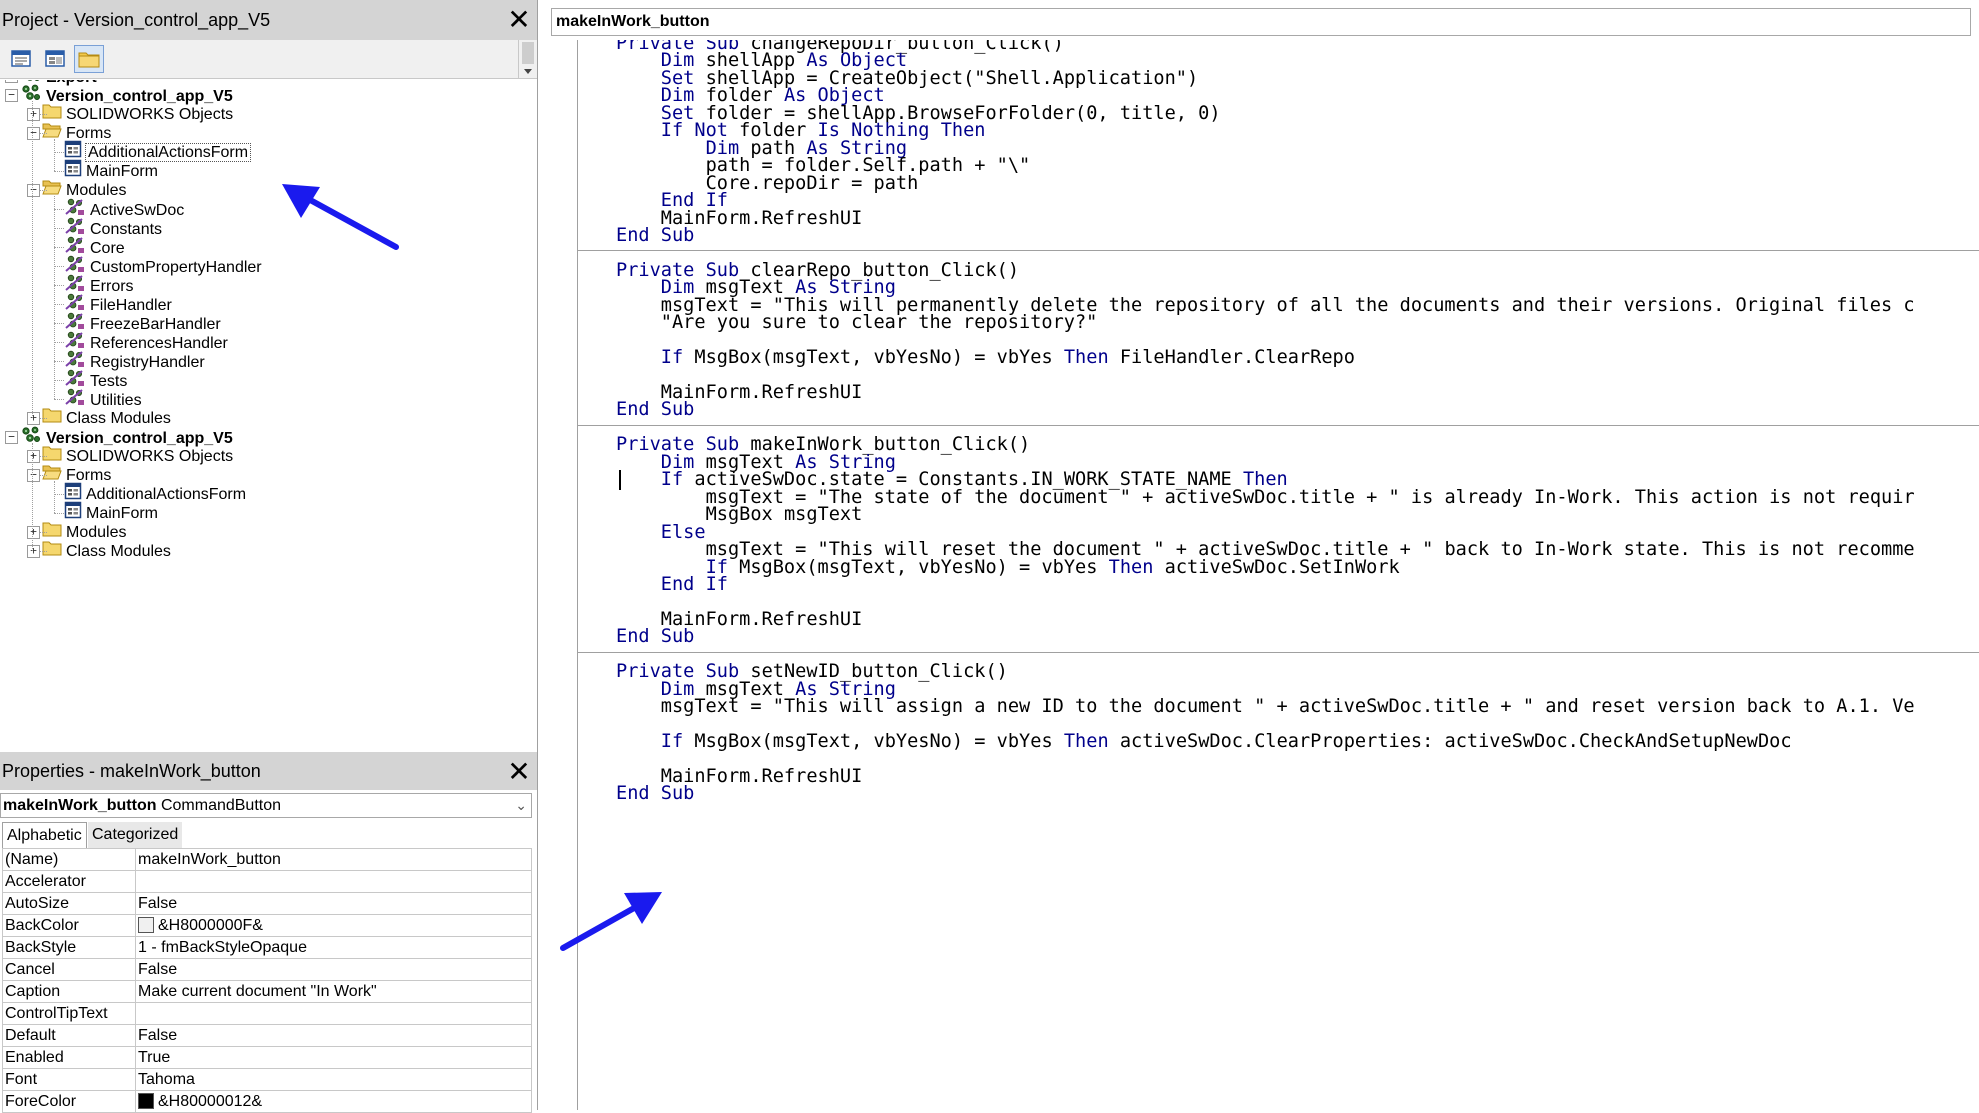 This screenshot has height=1113, width=1979. Describe the element at coordinates (166, 1079) in the screenshot. I see `property-value-text: Tahoma` at that location.